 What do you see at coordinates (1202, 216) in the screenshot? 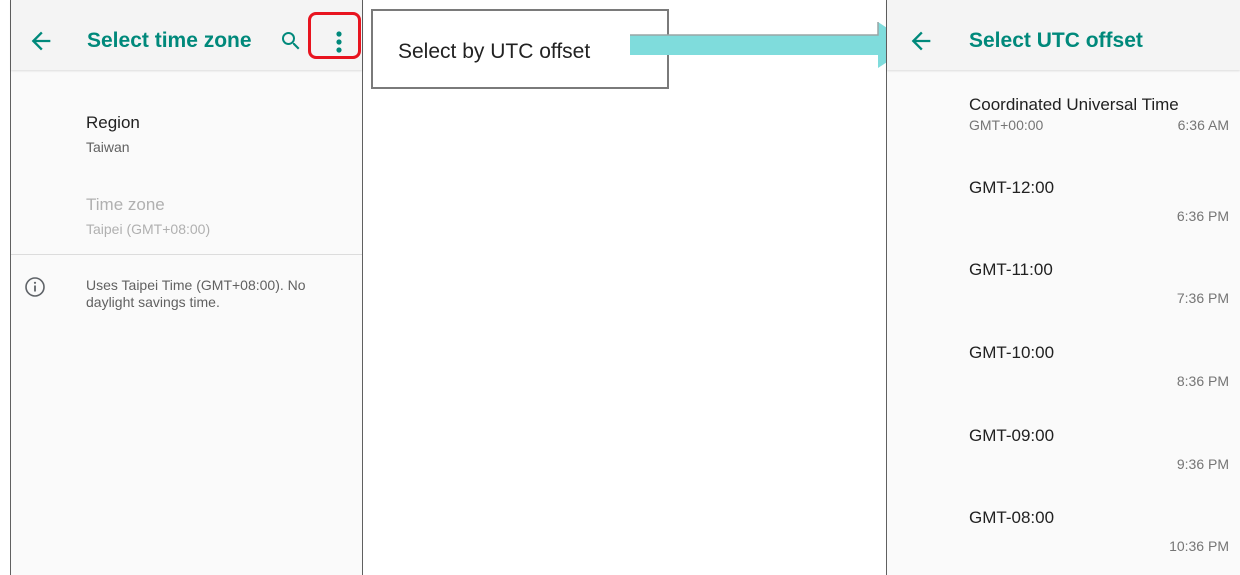
I see `offset-time: 6:36 PM` at bounding box center [1202, 216].